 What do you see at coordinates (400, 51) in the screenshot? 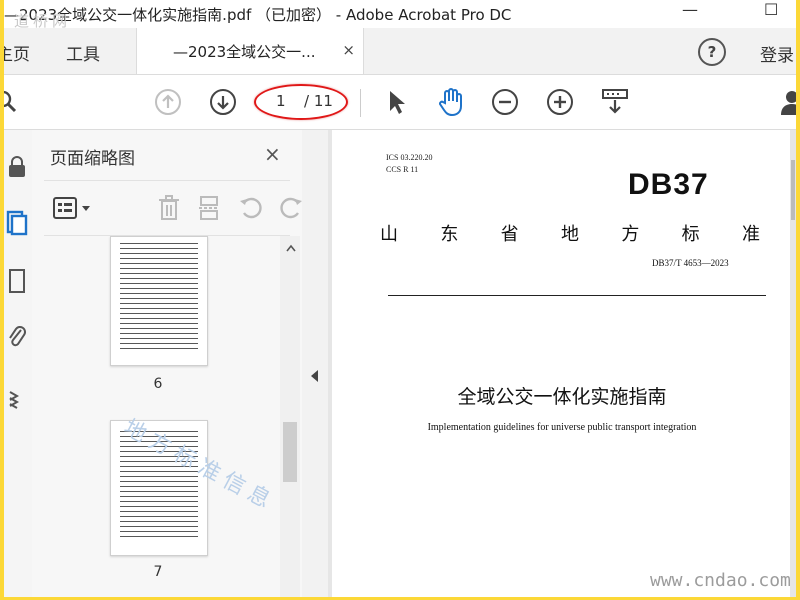
I see `tab-bar: 主页 工具 —2023全域公交一... × ? 登录` at bounding box center [400, 51].